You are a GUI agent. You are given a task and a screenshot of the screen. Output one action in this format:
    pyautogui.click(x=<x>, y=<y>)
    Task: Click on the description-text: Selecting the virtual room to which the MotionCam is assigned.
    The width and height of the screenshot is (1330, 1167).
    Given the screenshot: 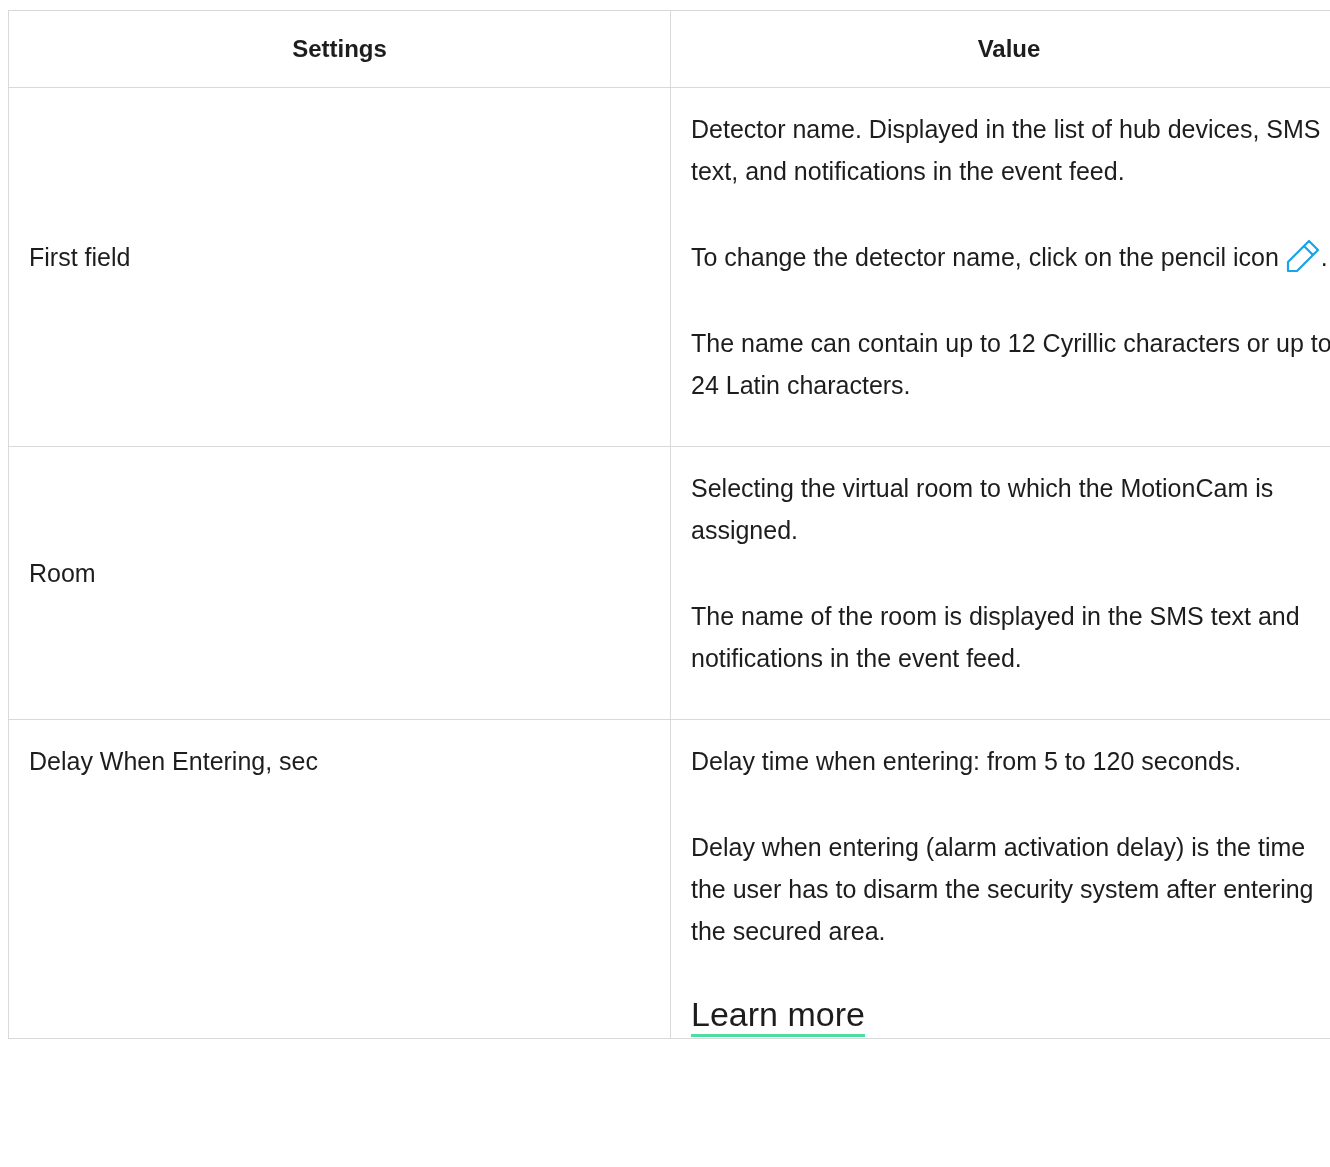 What is the action you would take?
    pyautogui.click(x=983, y=509)
    